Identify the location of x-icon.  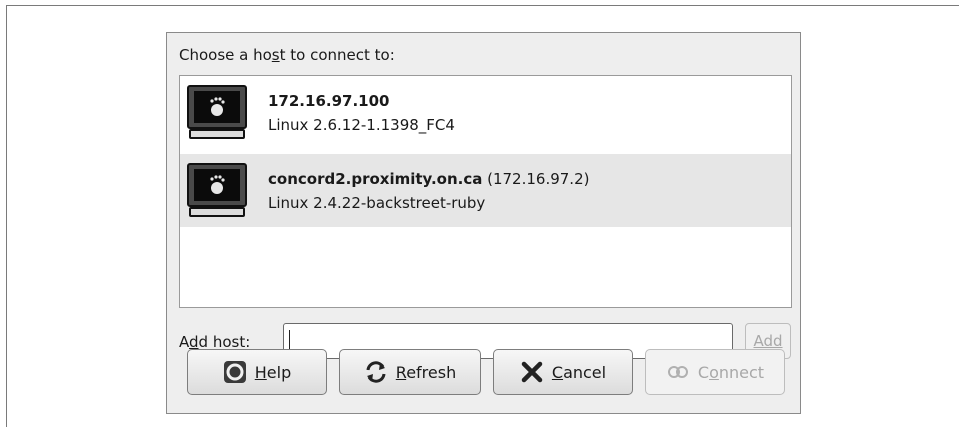
(532, 372).